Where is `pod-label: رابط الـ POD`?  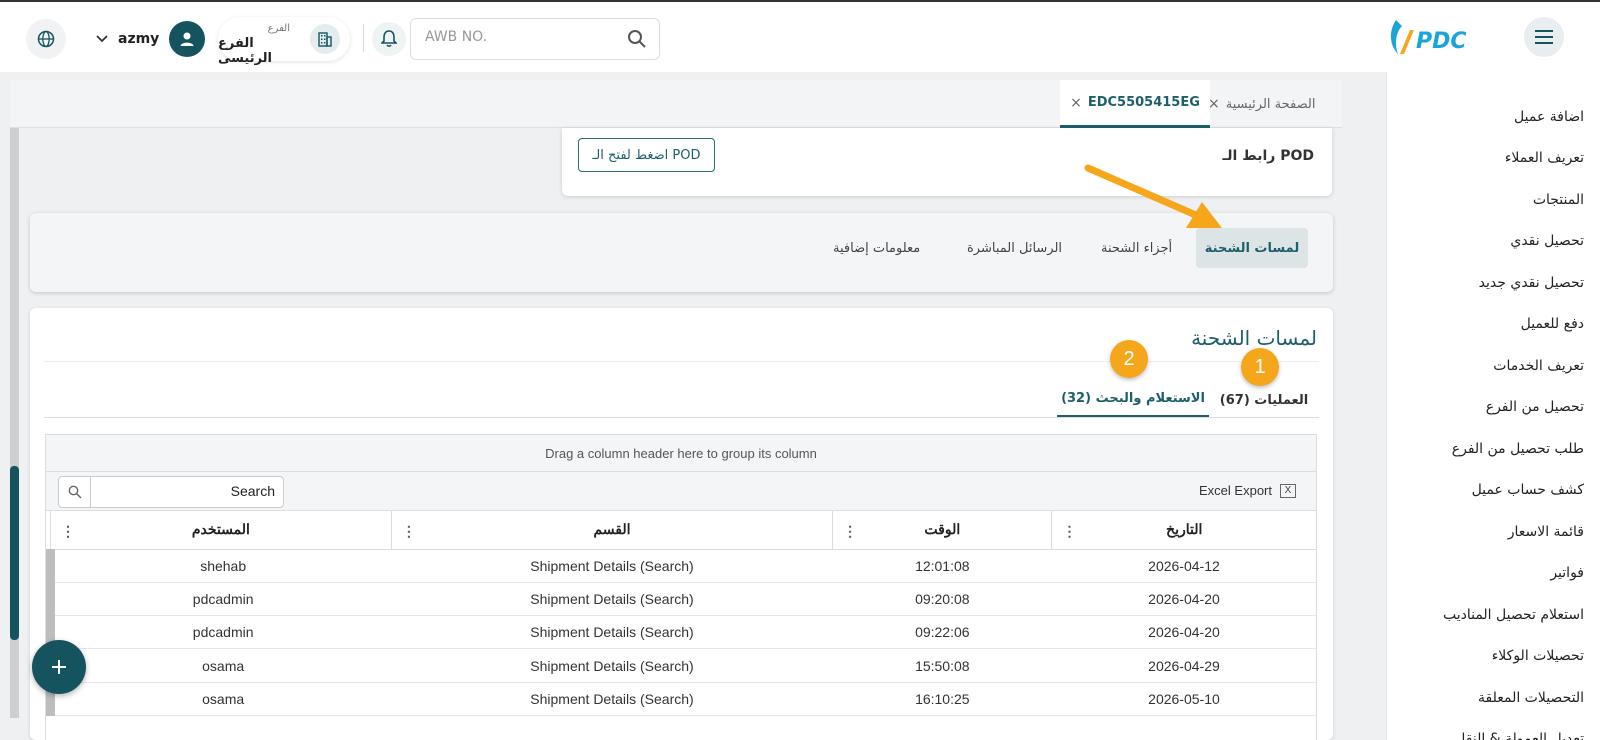
pod-label: رابط الـ POD is located at coordinates (1268, 156).